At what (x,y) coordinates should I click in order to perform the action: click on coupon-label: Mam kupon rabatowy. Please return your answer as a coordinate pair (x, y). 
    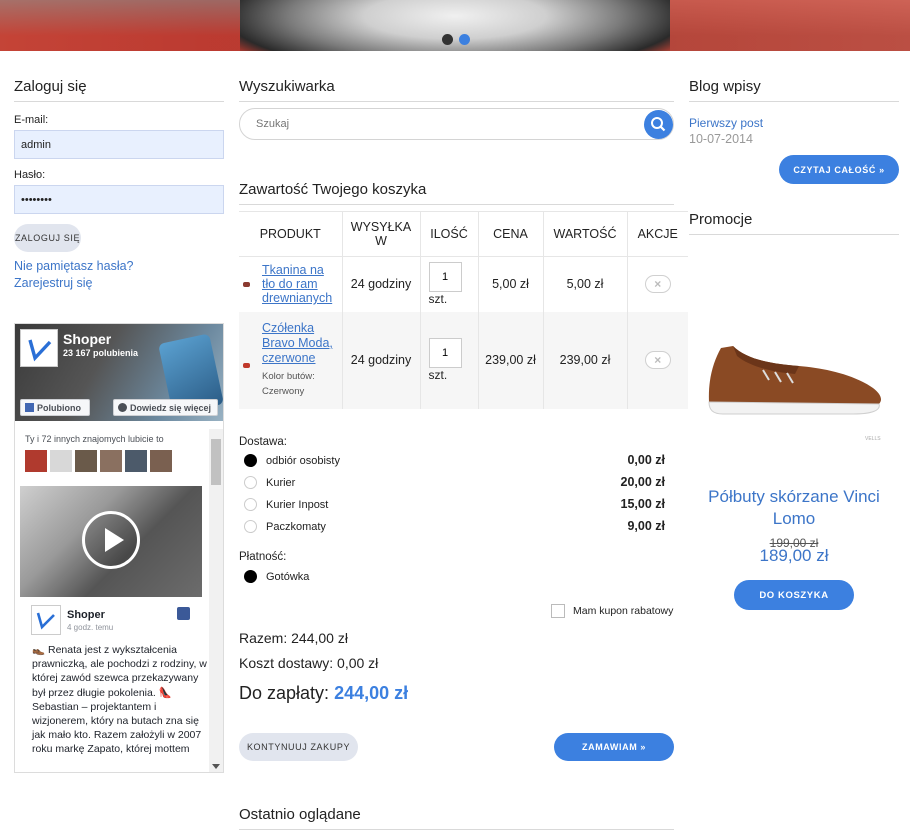
    Looking at the image, I should click on (623, 611).